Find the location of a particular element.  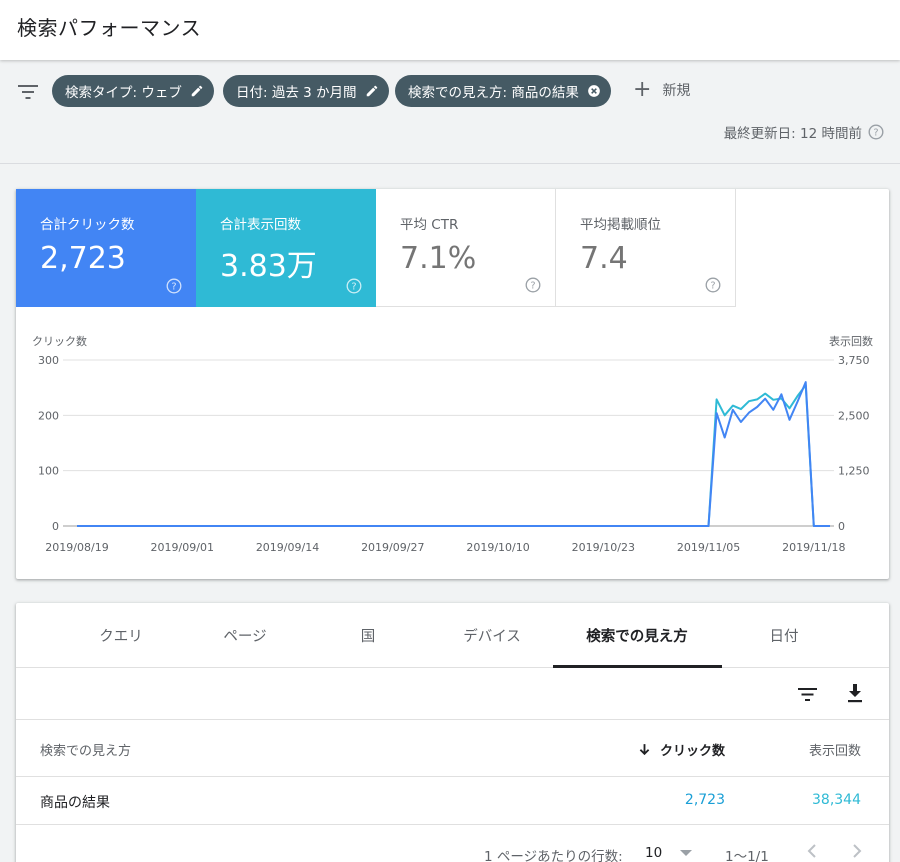

x-axis-tick: 2019/09/14 is located at coordinates (287, 547).